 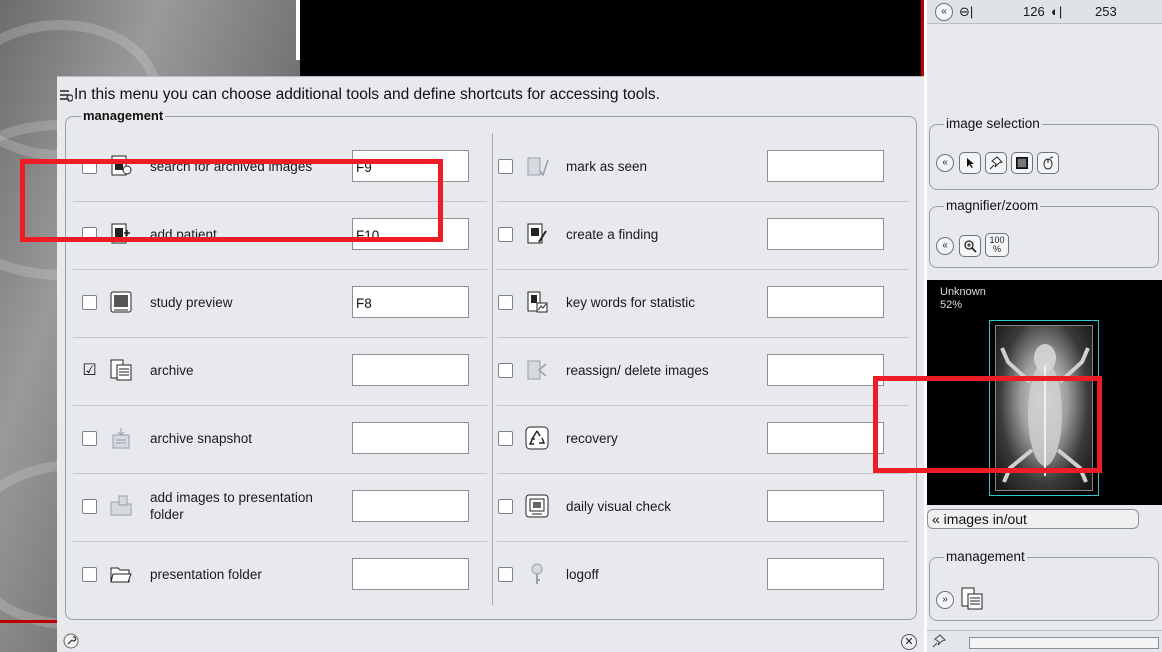 What do you see at coordinates (201, 438) in the screenshot?
I see `tool-label: archive snapshot` at bounding box center [201, 438].